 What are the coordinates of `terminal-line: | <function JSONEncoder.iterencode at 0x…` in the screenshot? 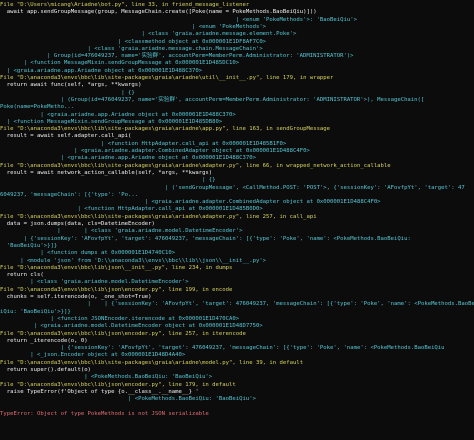 It's located at (120, 318).